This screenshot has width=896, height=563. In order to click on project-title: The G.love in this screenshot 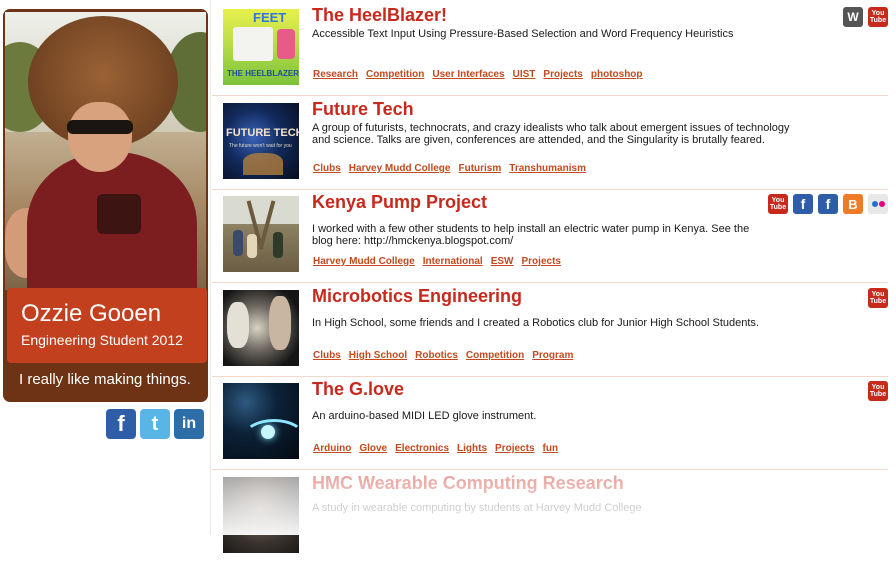, I will do `click(358, 389)`.